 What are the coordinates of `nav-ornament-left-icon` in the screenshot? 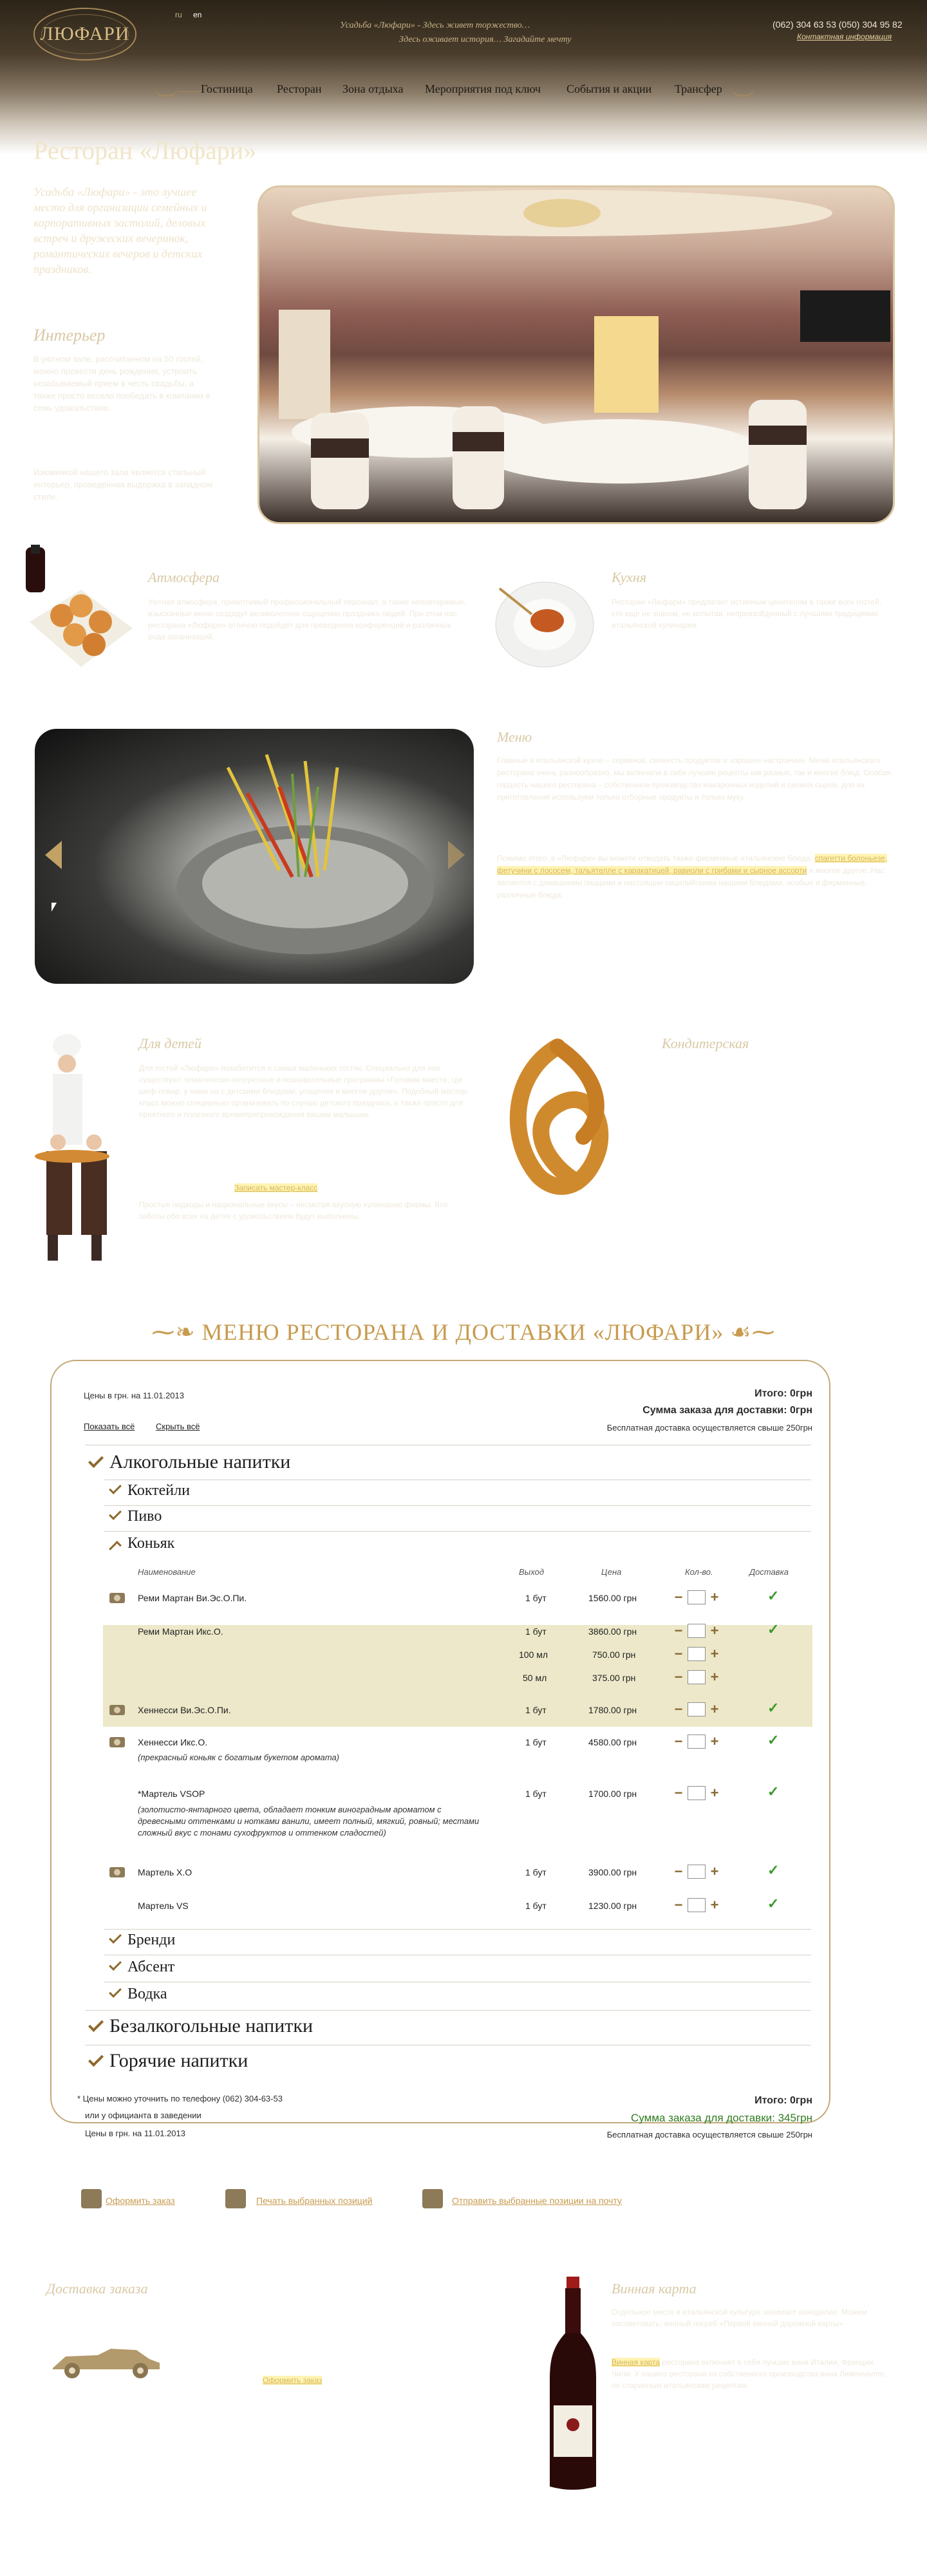 It's located at (166, 91).